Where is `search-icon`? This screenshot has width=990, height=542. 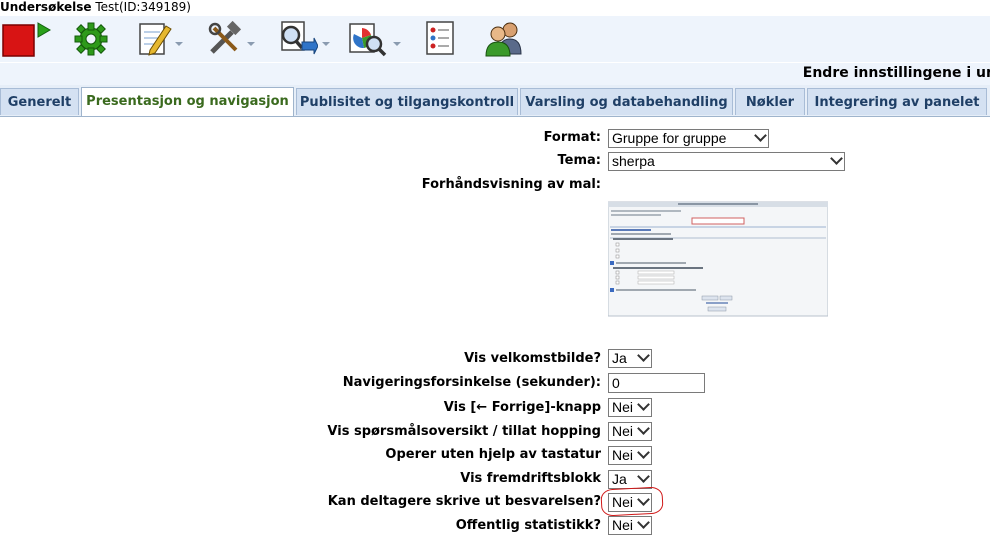 search-icon is located at coordinates (299, 38).